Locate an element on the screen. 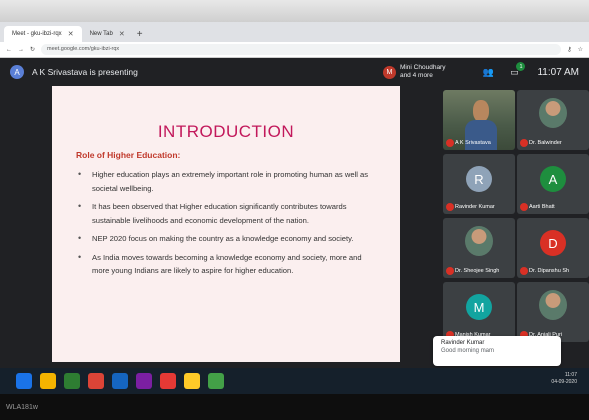  new-tab-button: + is located at coordinates (140, 34).